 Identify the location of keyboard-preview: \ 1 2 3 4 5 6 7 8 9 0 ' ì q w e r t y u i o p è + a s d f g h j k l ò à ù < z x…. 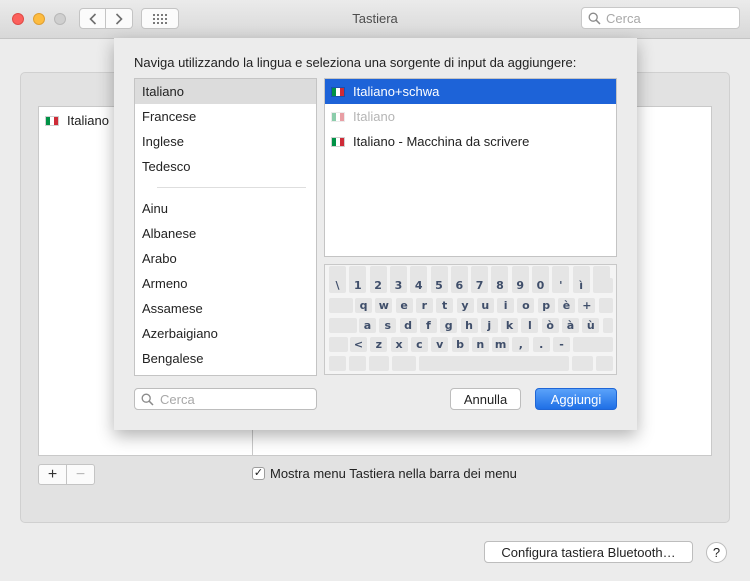
(470, 319).